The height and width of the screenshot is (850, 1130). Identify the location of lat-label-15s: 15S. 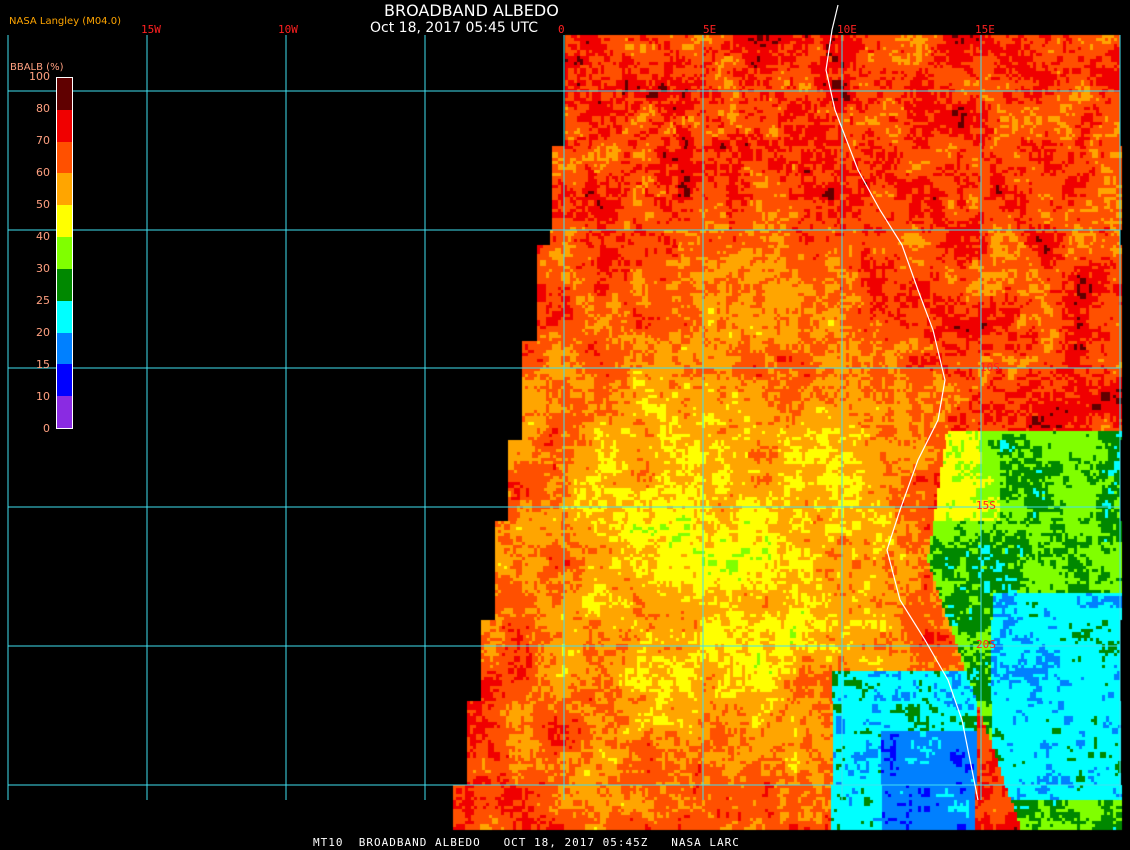
(986, 505).